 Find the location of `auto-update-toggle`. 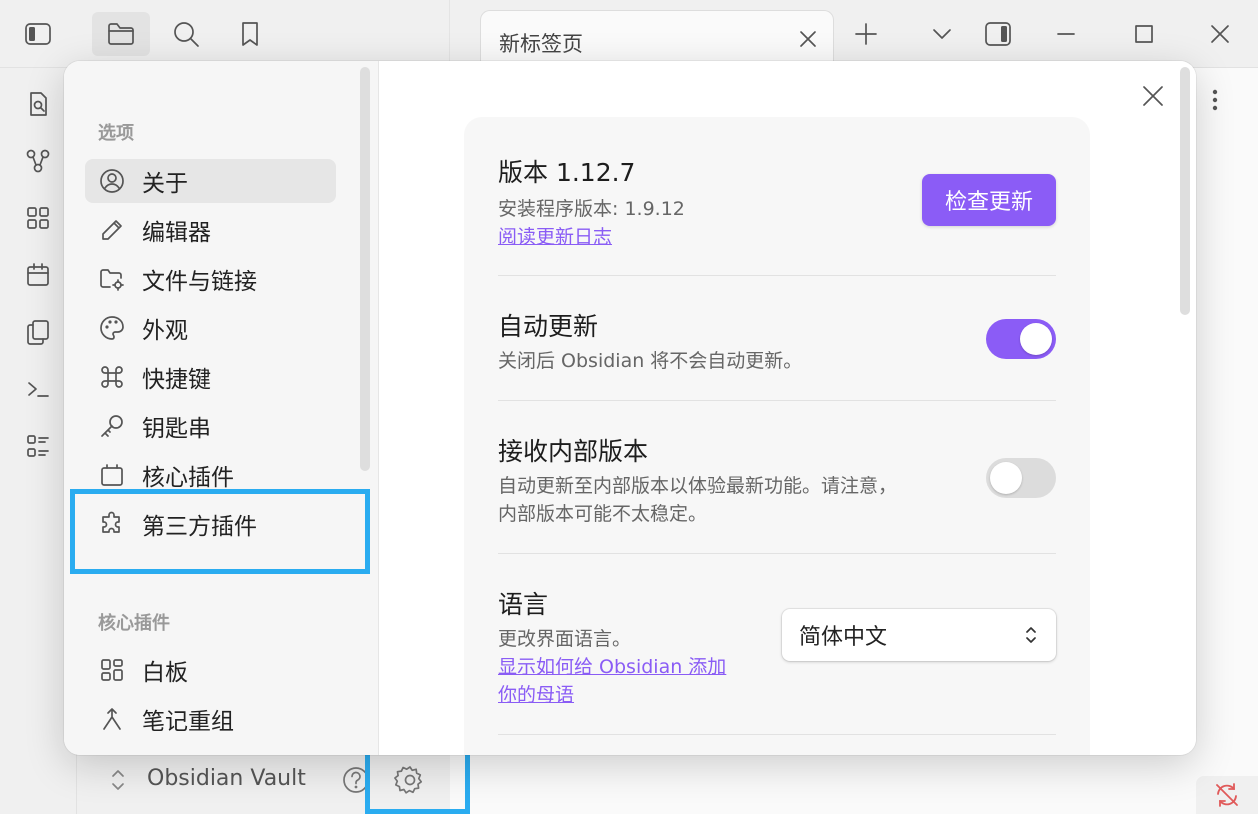

auto-update-toggle is located at coordinates (1021, 339).